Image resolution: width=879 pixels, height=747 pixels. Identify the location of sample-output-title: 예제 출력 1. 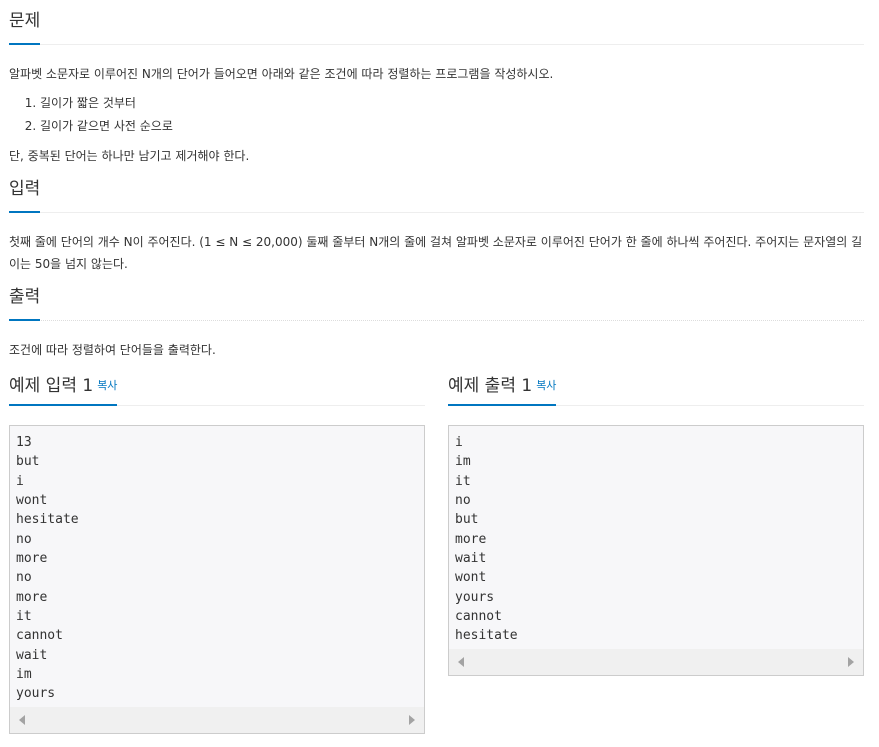
(490, 386).